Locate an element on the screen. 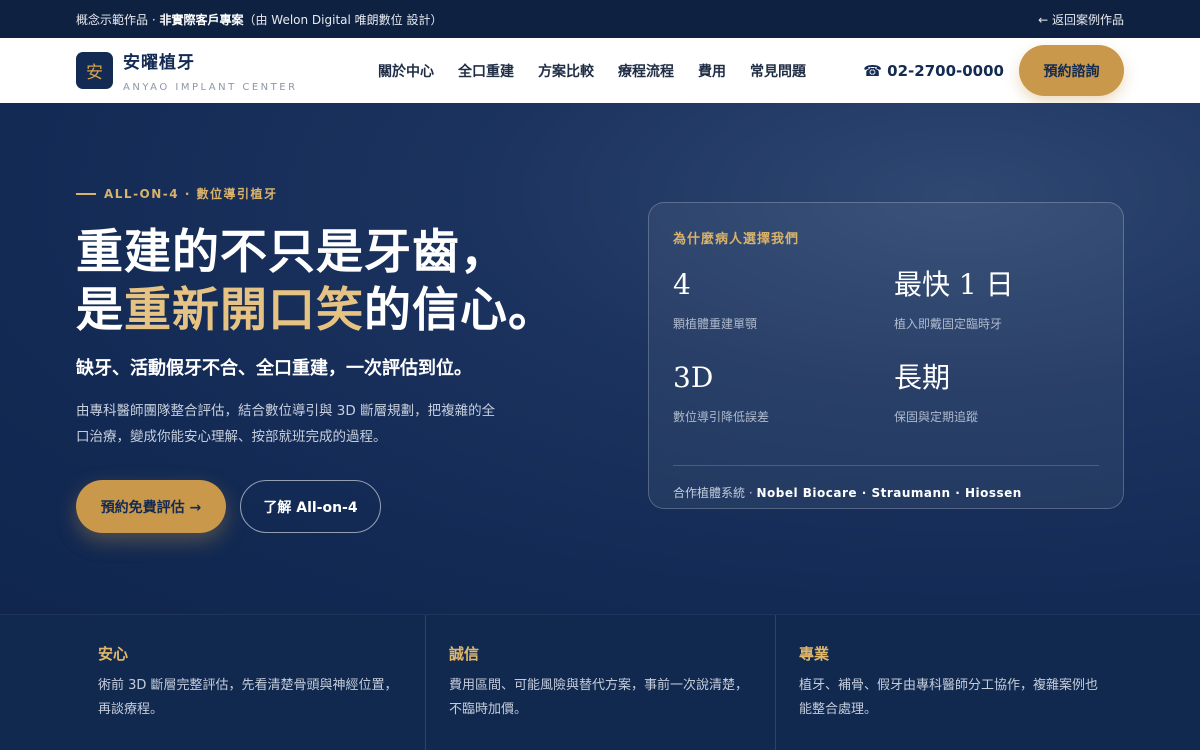 This screenshot has height=750, width=1200. nav-item-about: 關於中心 is located at coordinates (406, 71).